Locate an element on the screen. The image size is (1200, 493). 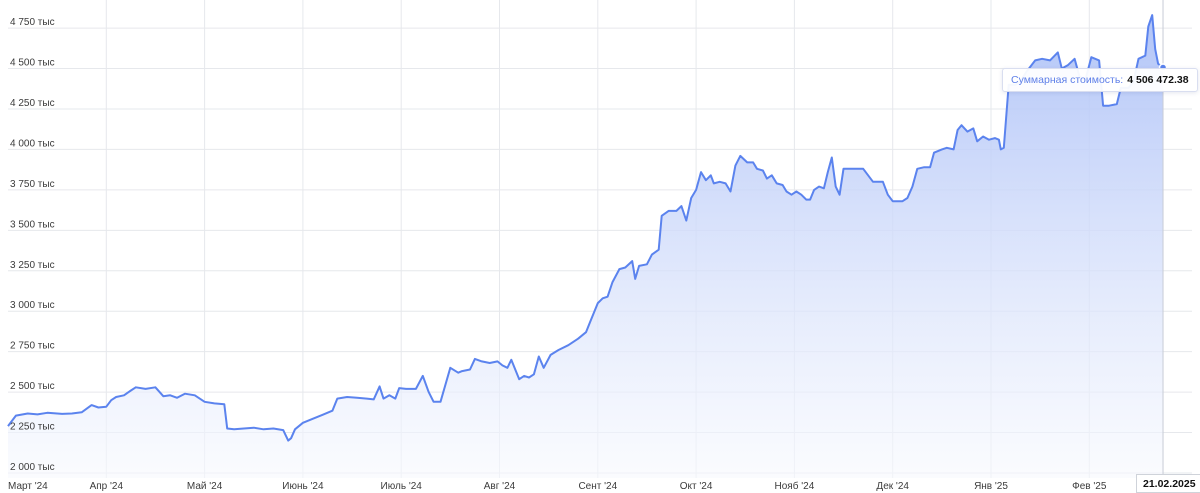
y-tick-label: 4 500 тыс is located at coordinates (32, 63).